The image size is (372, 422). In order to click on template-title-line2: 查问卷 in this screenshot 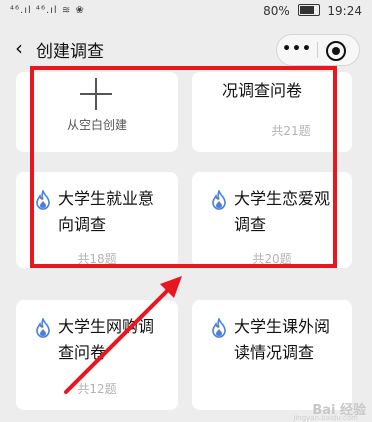, I will do `click(82, 352)`.